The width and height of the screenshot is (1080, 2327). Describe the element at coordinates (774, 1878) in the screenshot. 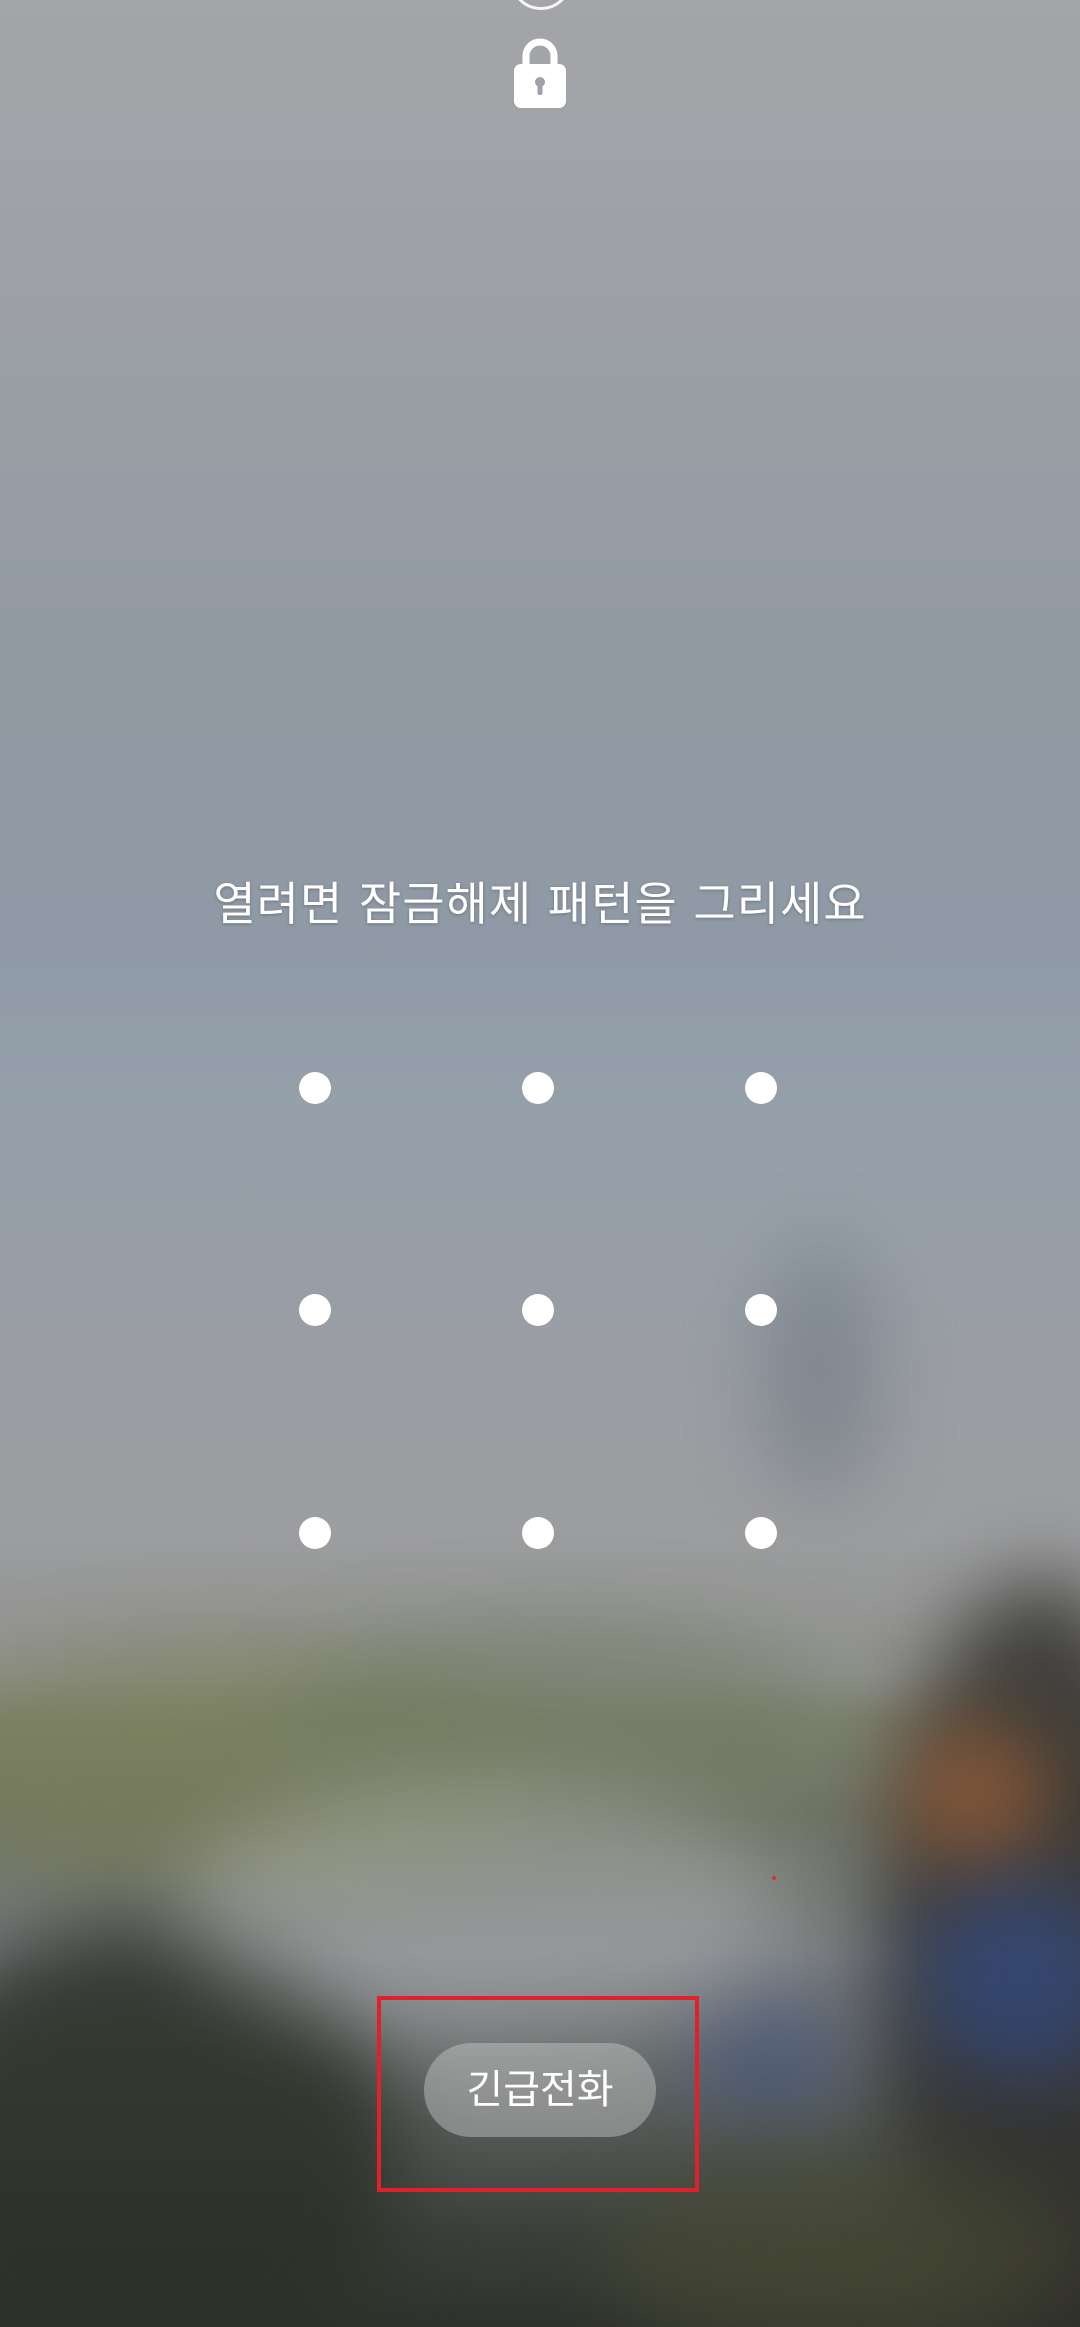

I see `touch-indicator` at that location.